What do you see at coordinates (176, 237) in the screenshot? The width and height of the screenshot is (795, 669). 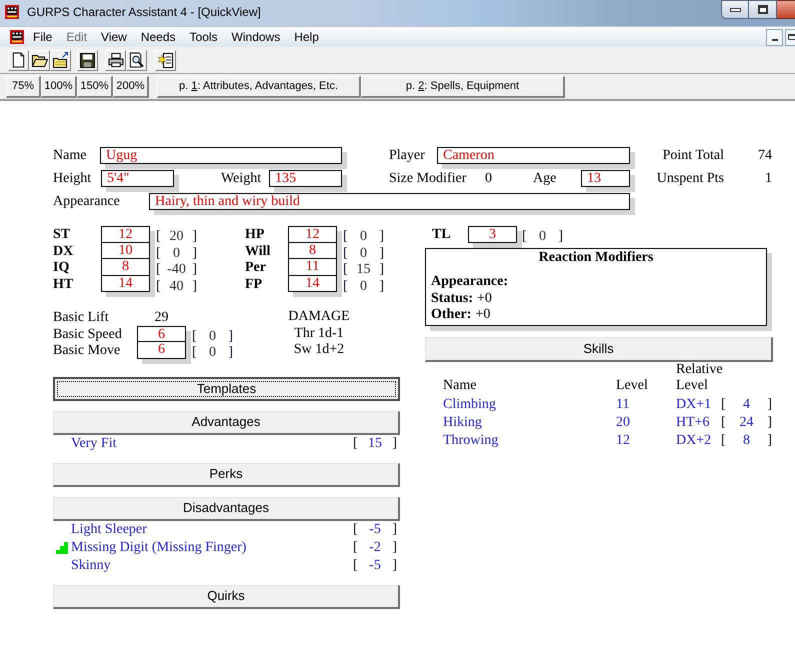 I see `points-cost: [ 20 ]` at bounding box center [176, 237].